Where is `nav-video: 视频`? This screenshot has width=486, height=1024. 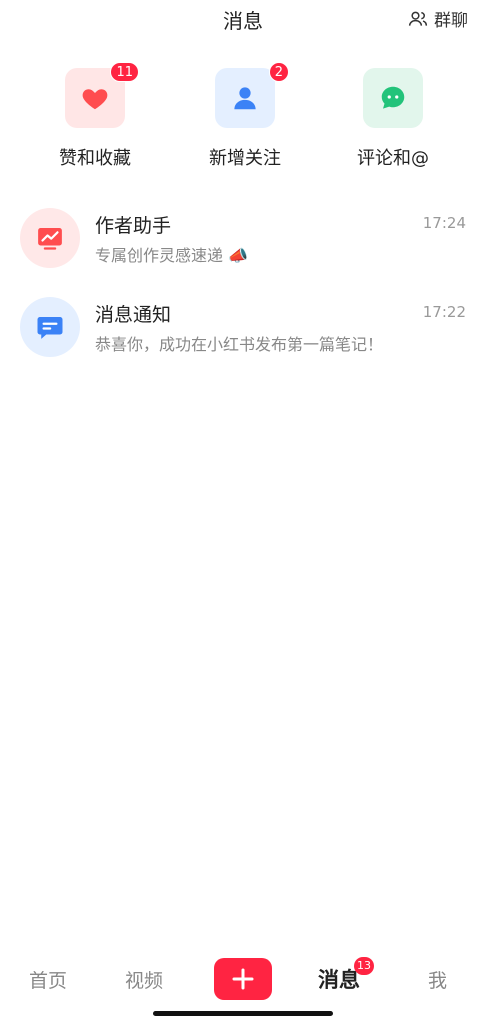
nav-video: 视频 is located at coordinates (144, 979).